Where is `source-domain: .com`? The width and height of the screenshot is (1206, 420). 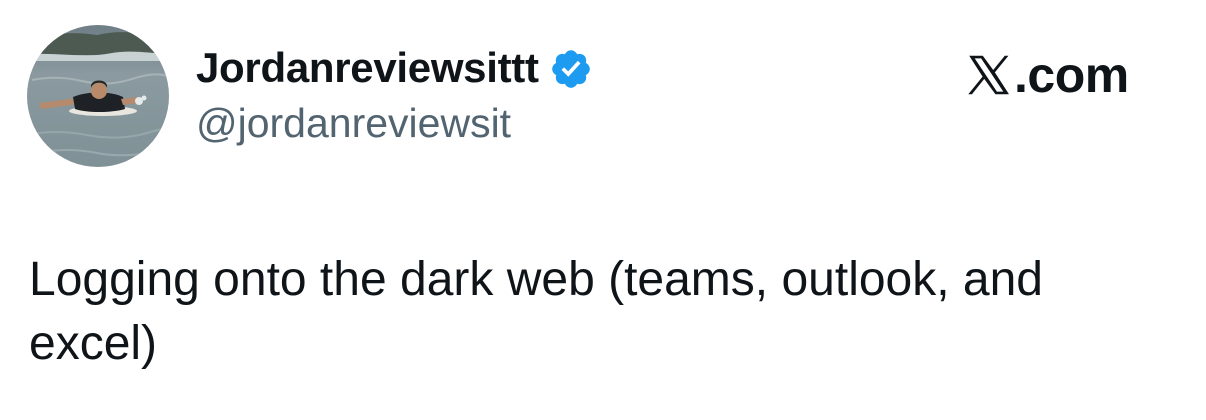
source-domain: .com is located at coordinates (1071, 75).